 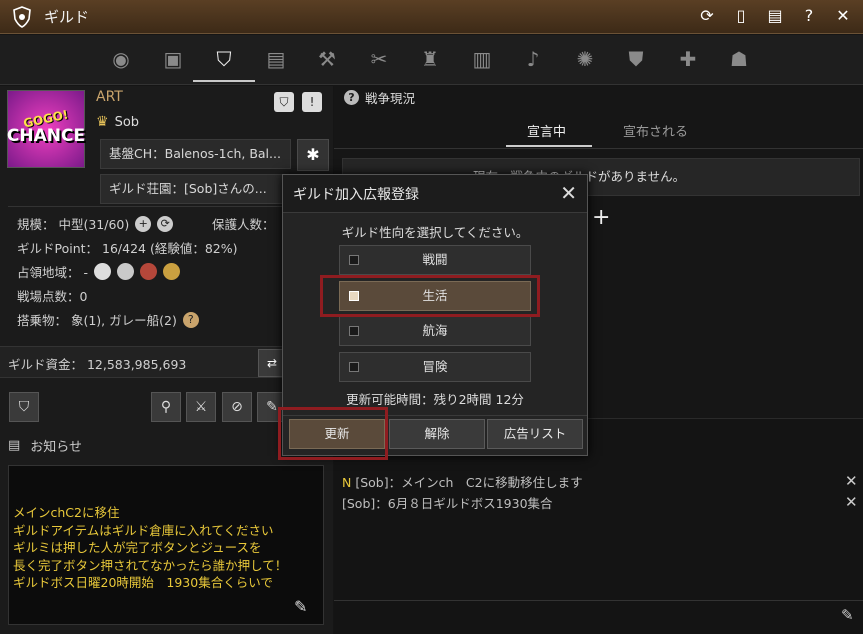 What do you see at coordinates (24, 407) in the screenshot?
I see `guild-emblem-button: ⛉` at bounding box center [24, 407].